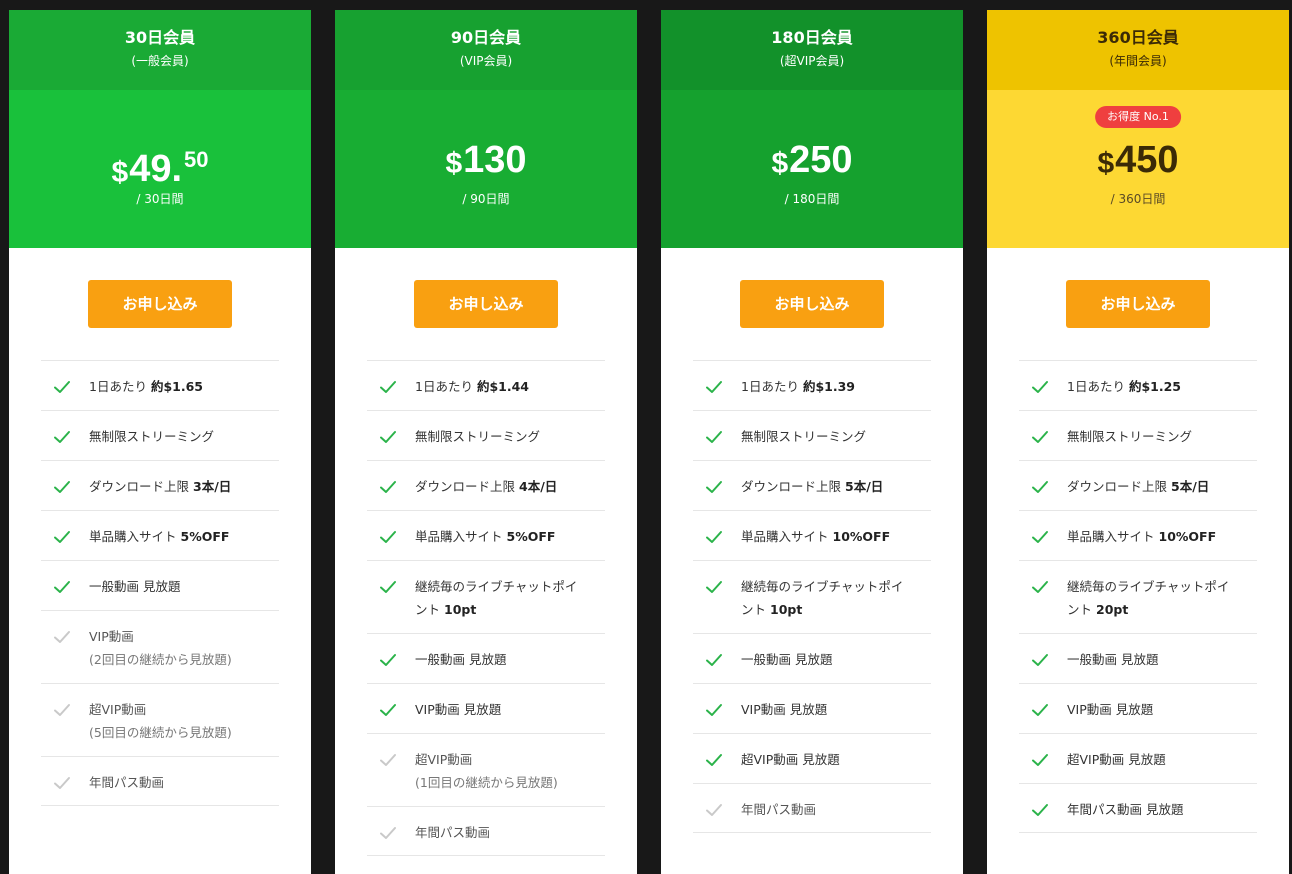 The image size is (1292, 874). What do you see at coordinates (486, 164) in the screenshot?
I see `price: $130` at bounding box center [486, 164].